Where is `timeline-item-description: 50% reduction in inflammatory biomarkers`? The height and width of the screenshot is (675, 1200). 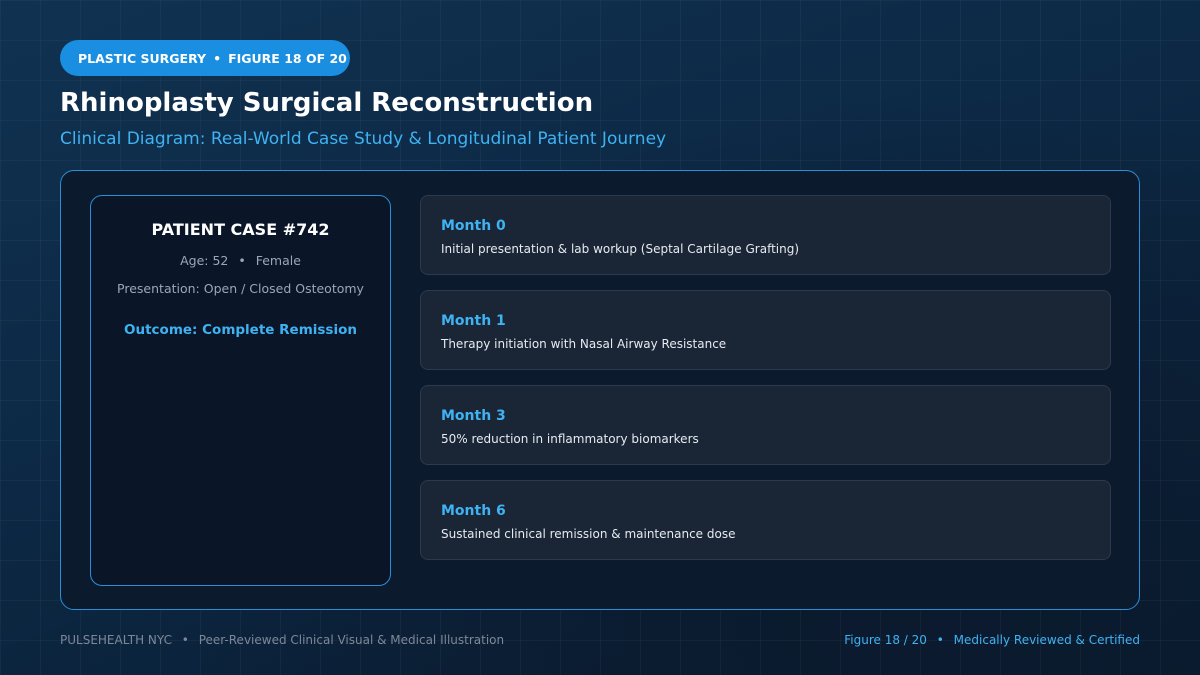
timeline-item-description: 50% reduction in inflammatory biomarkers is located at coordinates (570, 439).